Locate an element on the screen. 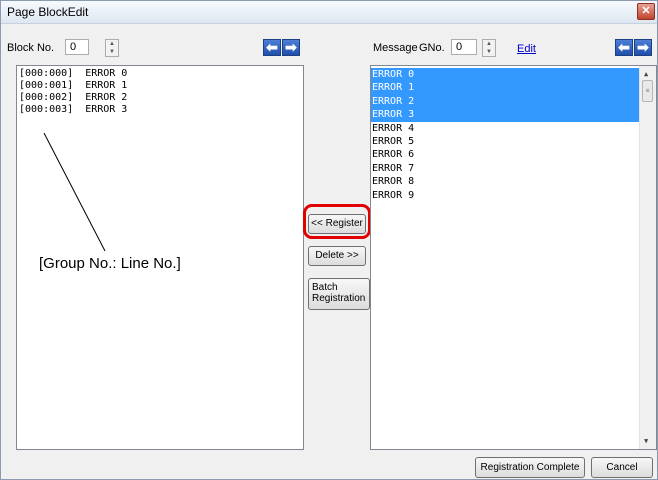 The width and height of the screenshot is (658, 480). cancel-button: Cancel is located at coordinates (622, 467).